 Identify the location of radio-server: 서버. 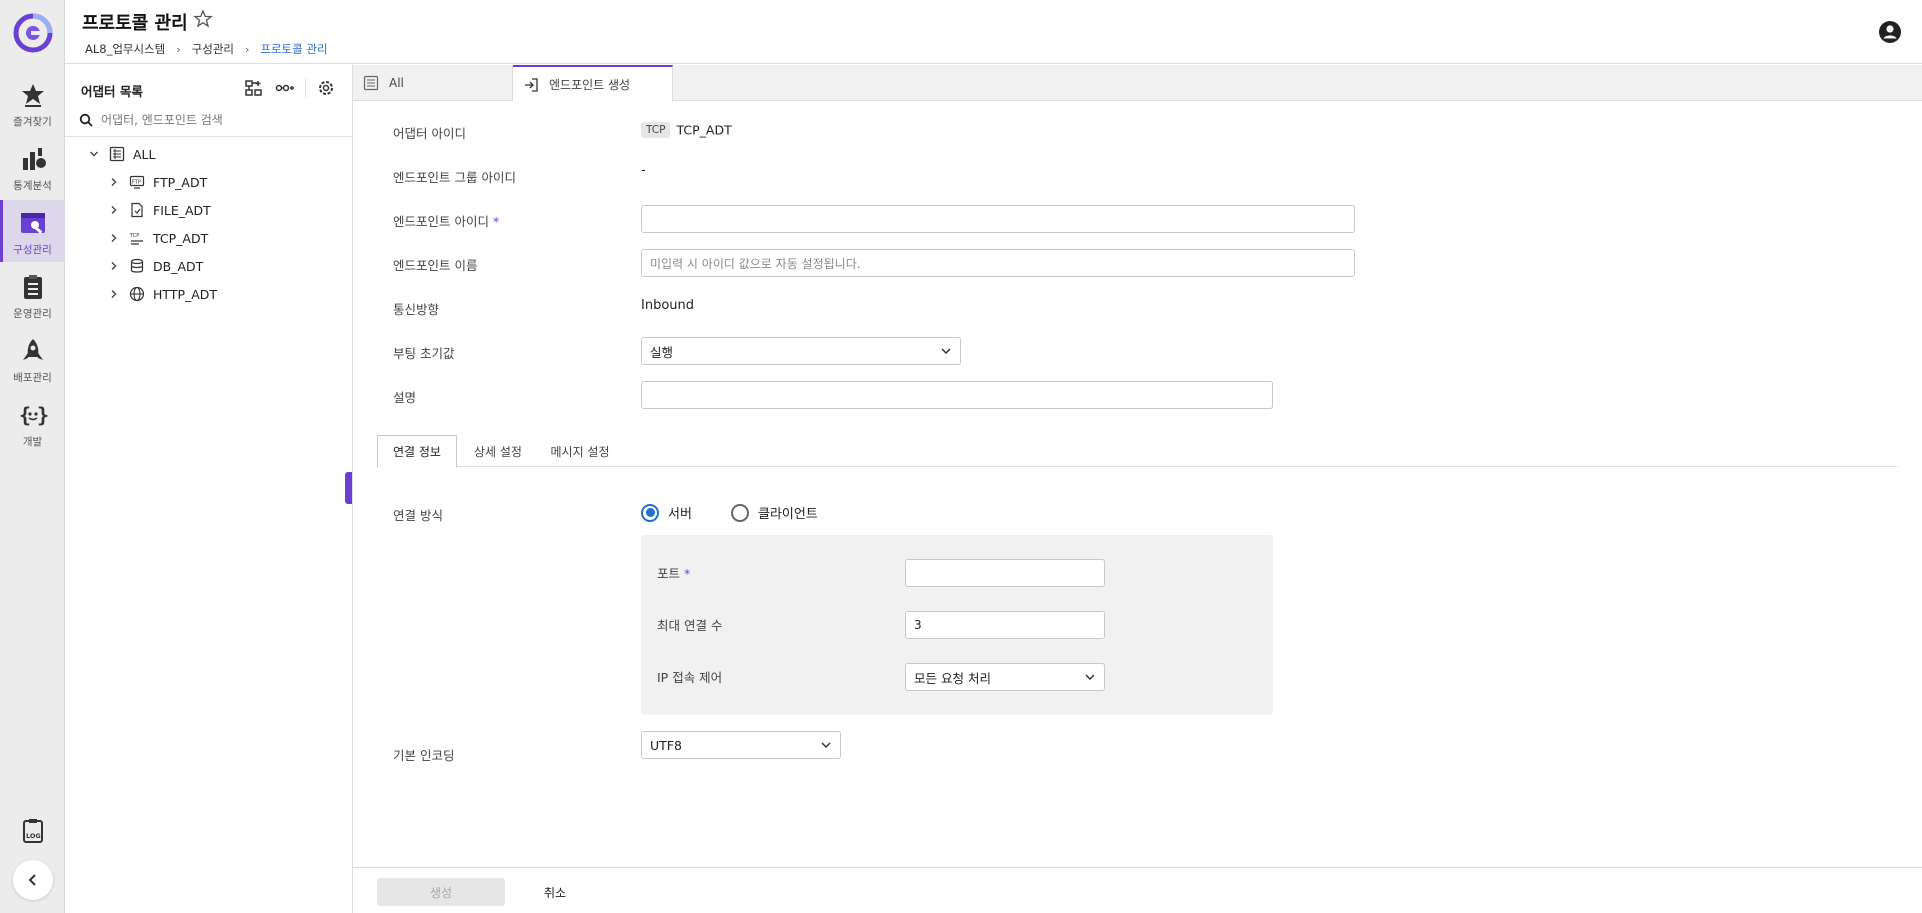
(666, 512).